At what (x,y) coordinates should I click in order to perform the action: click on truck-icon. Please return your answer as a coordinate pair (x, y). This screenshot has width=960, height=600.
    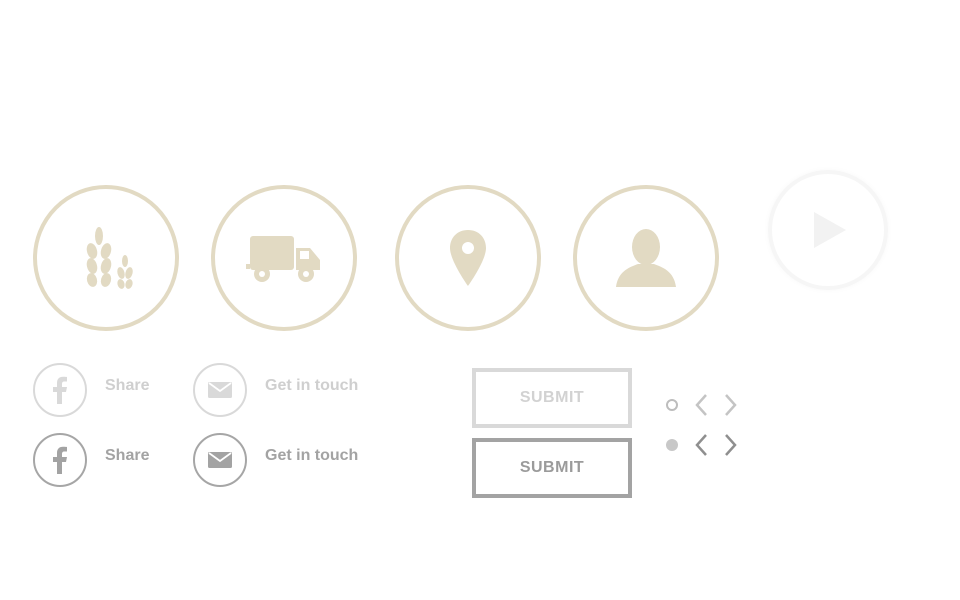
    Looking at the image, I should click on (283, 259).